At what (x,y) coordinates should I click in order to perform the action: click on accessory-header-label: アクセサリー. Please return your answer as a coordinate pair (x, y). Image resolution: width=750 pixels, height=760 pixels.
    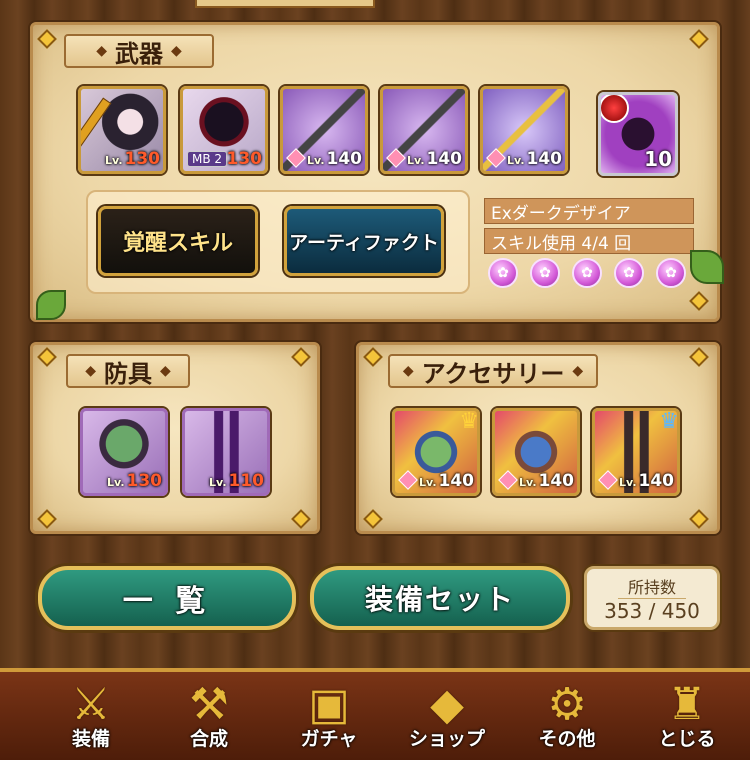
    Looking at the image, I should click on (493, 373).